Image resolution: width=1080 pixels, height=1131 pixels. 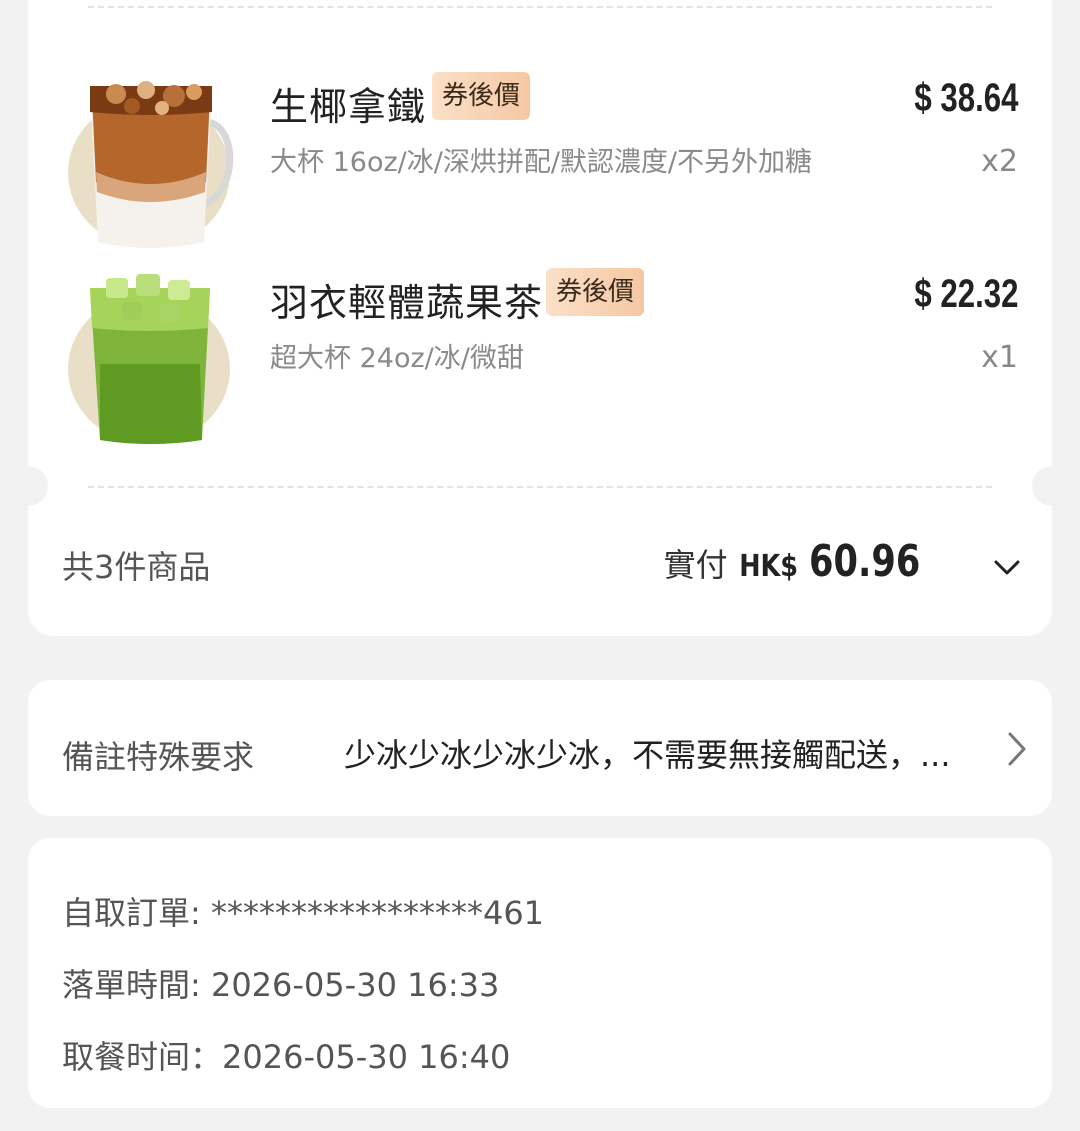 What do you see at coordinates (281, 985) in the screenshot?
I see `order-time: 落單時間: 2026-05-30 16:33` at bounding box center [281, 985].